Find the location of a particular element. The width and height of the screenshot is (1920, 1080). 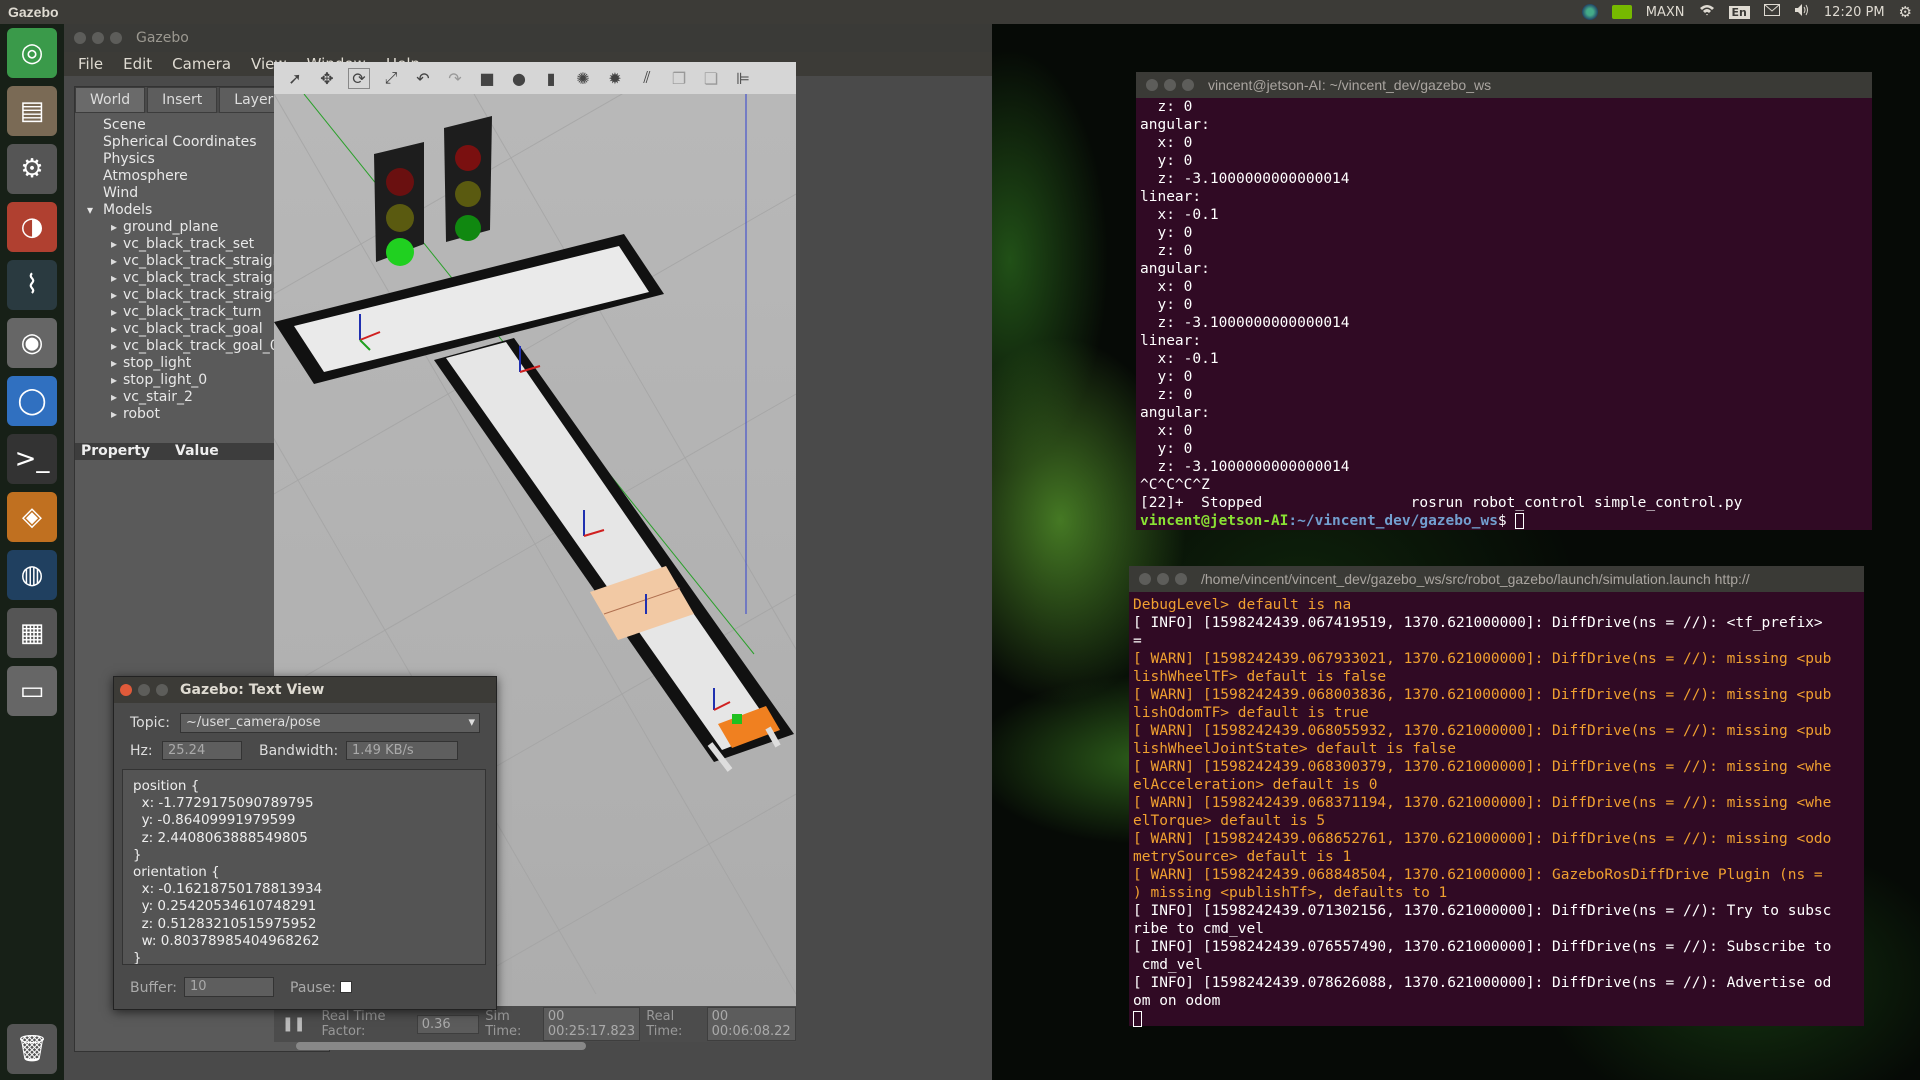

prompt-end: $ is located at coordinates (1506, 521).